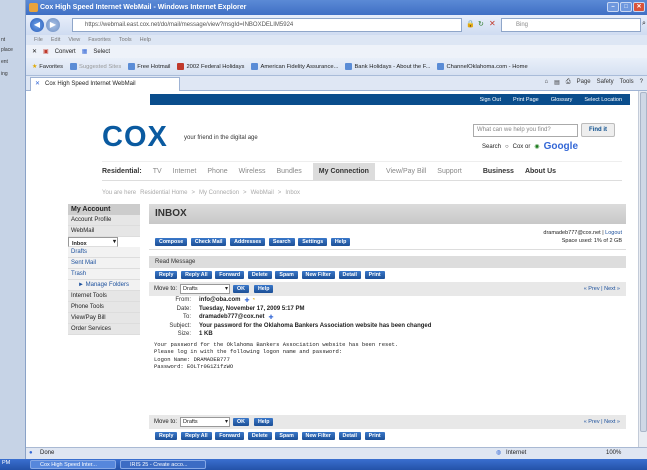  I want to click on glossary-link: Glossary, so click(562, 100).